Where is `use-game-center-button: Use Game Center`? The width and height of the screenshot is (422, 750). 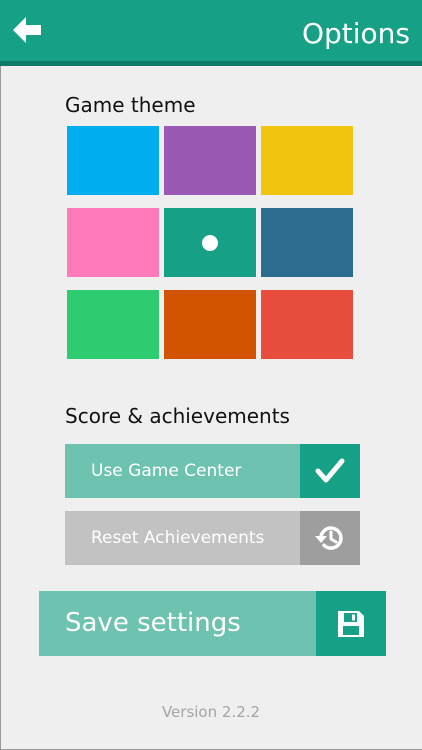 use-game-center-button: Use Game Center is located at coordinates (212, 471).